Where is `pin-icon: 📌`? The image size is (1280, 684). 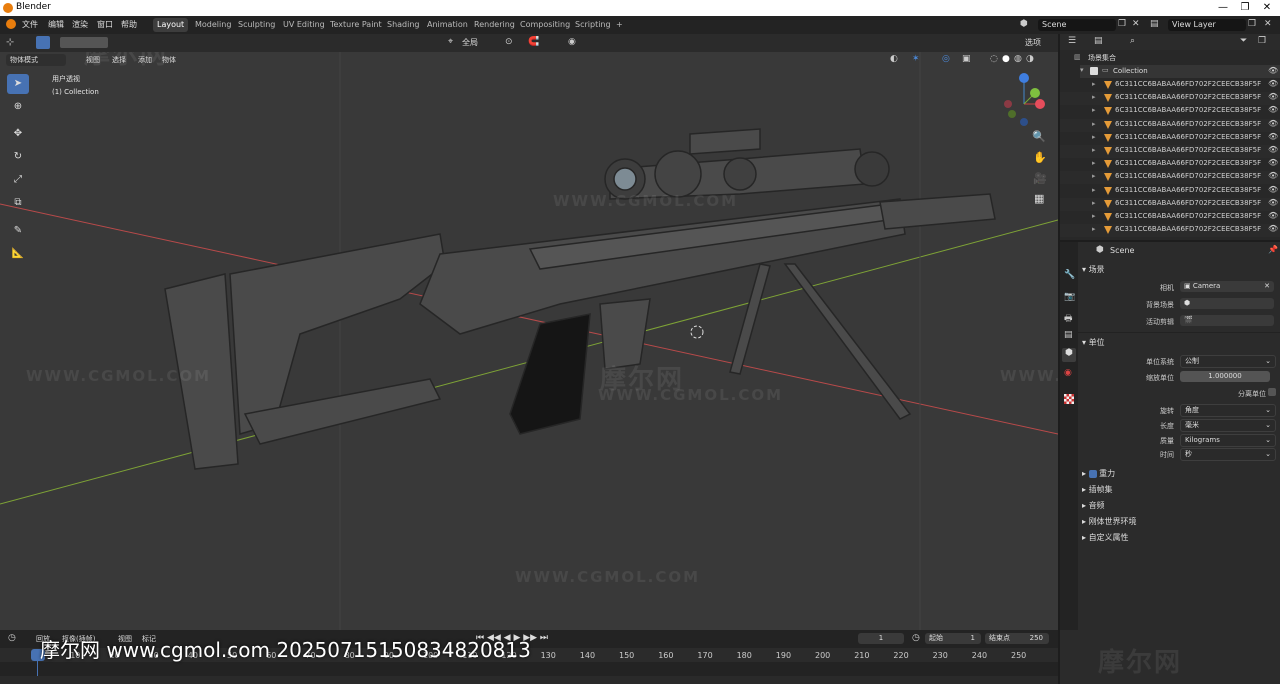 pin-icon: 📌 is located at coordinates (1273, 249).